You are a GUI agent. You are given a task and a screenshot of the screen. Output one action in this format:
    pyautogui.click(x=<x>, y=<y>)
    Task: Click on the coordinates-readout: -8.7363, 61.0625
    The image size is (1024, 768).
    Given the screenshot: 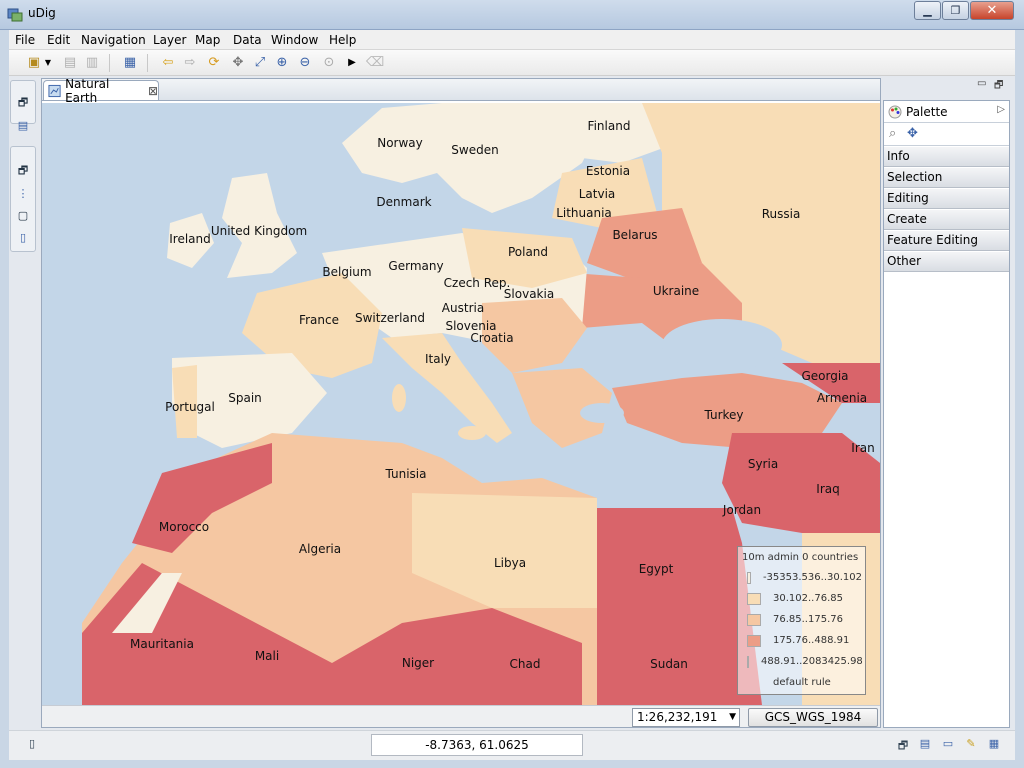 What is the action you would take?
    pyautogui.click(x=477, y=745)
    